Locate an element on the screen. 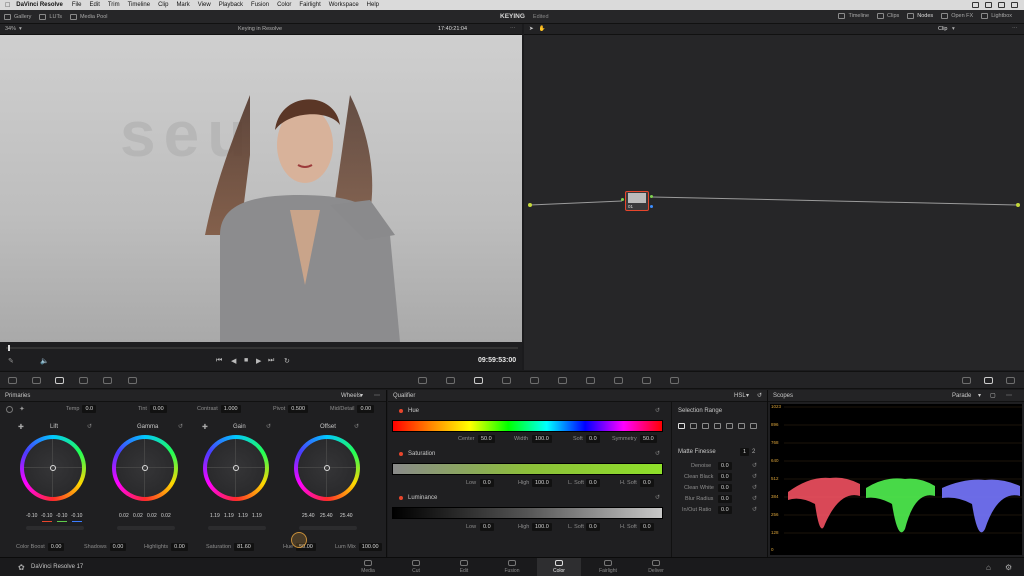  offset-master-slider is located at coordinates (328, 528).